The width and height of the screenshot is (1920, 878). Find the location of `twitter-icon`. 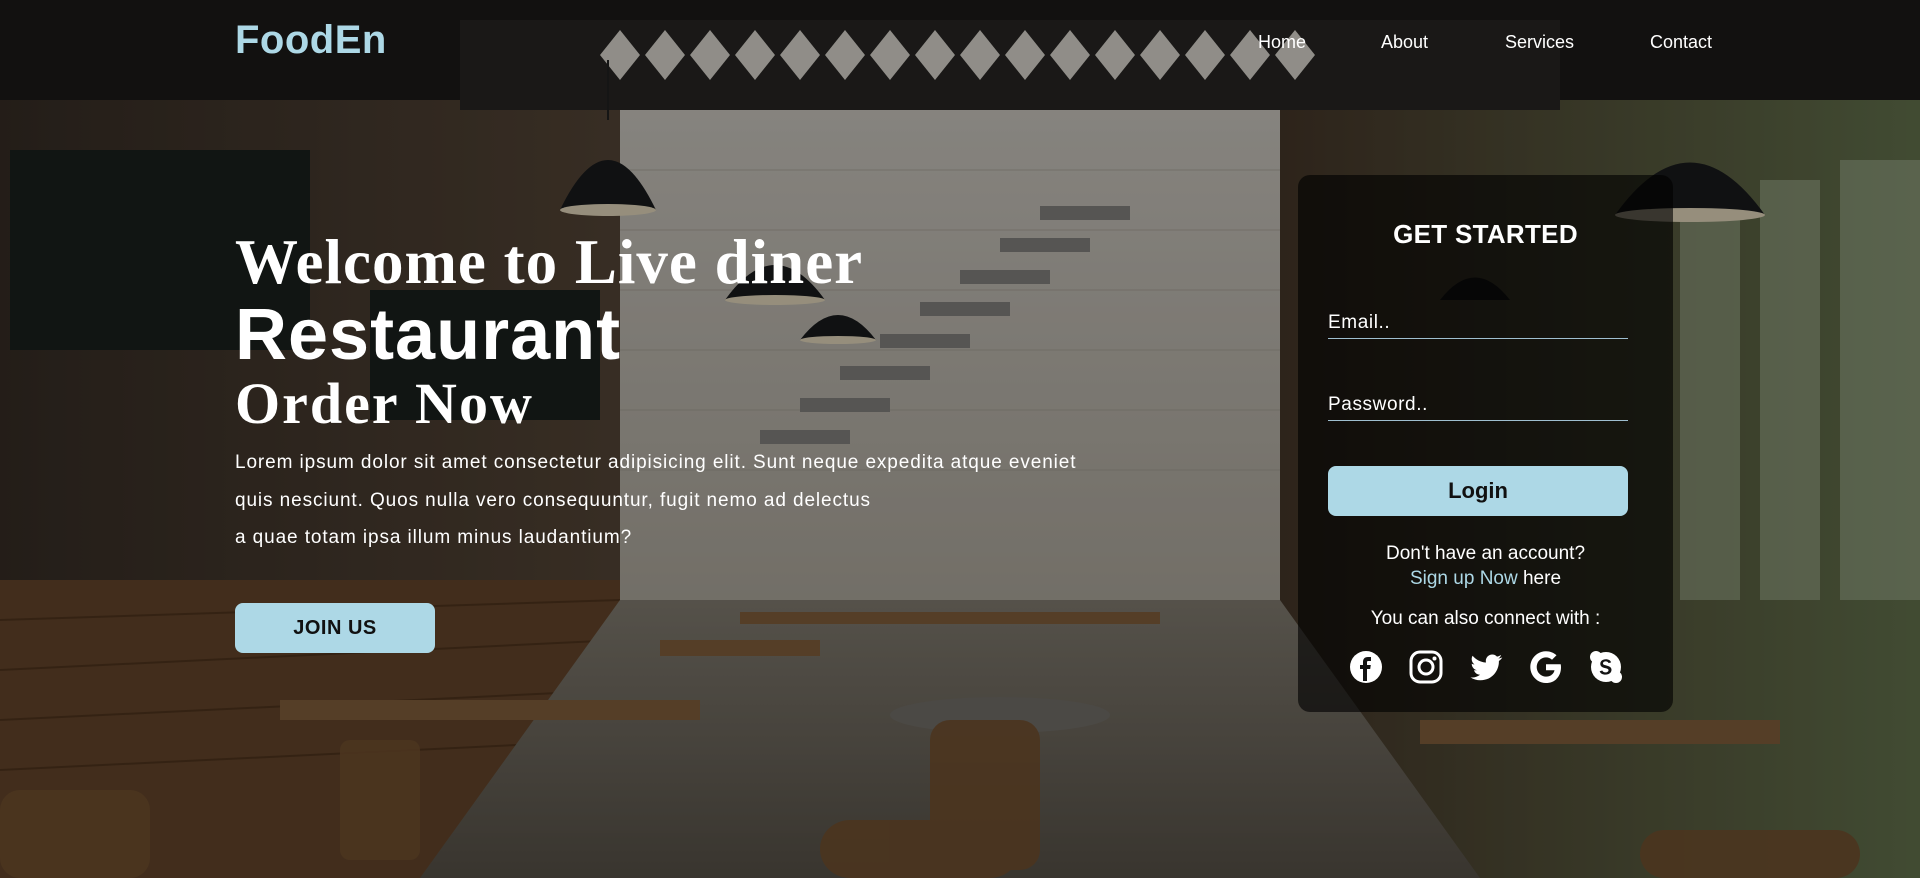

twitter-icon is located at coordinates (1486, 667).